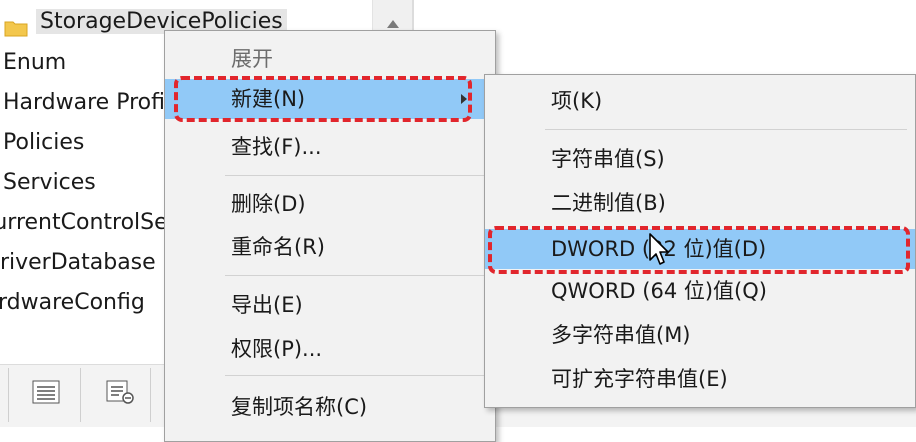  I want to click on menu-item-label: 项(K), so click(577, 101).